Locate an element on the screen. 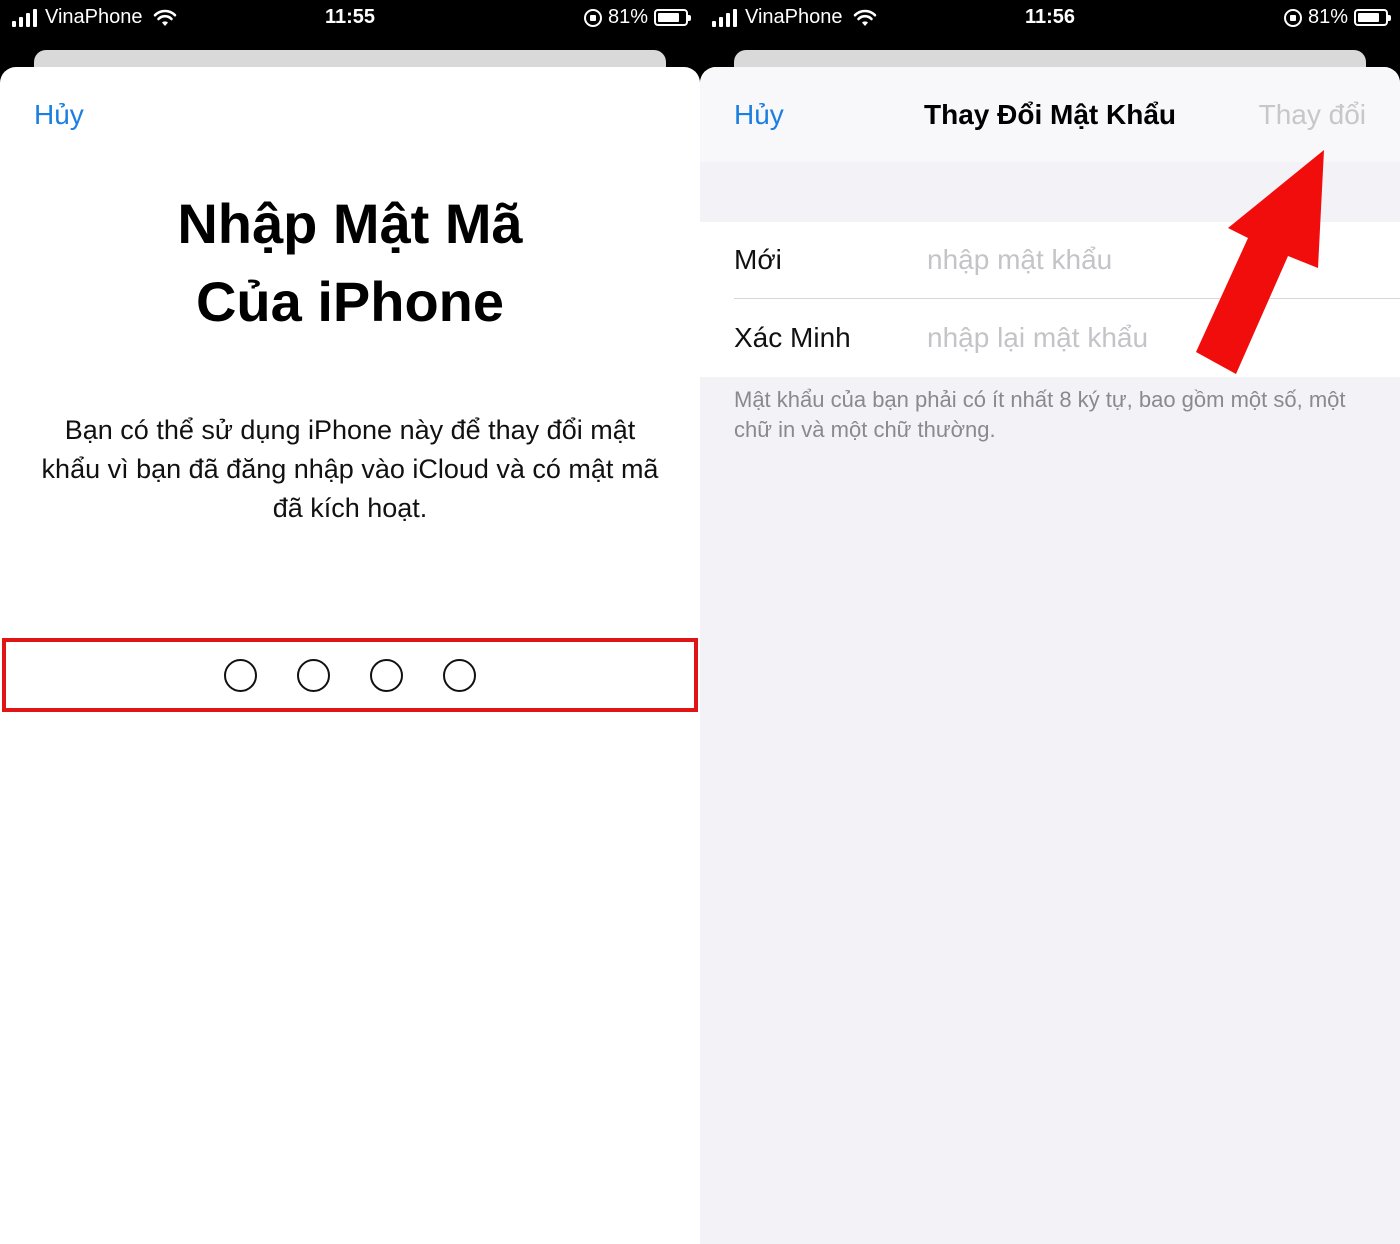  password-form: Mới Xác Minh is located at coordinates (1050, 299).